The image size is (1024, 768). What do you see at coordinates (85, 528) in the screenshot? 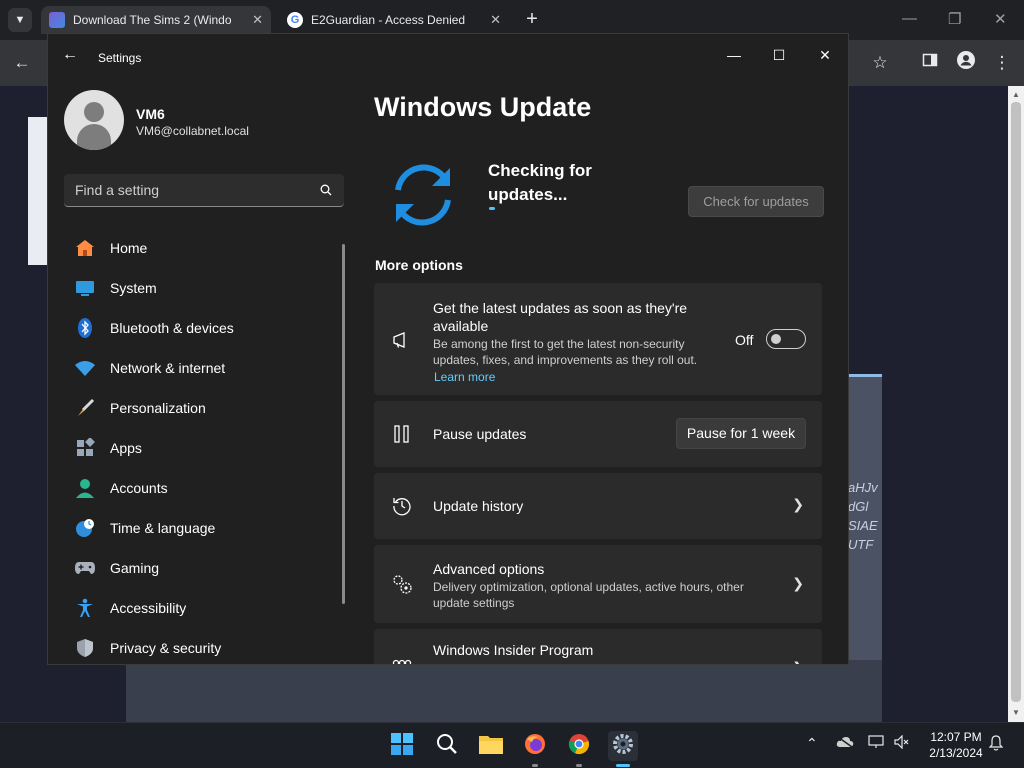
I see `globe-clock-icon` at bounding box center [85, 528].